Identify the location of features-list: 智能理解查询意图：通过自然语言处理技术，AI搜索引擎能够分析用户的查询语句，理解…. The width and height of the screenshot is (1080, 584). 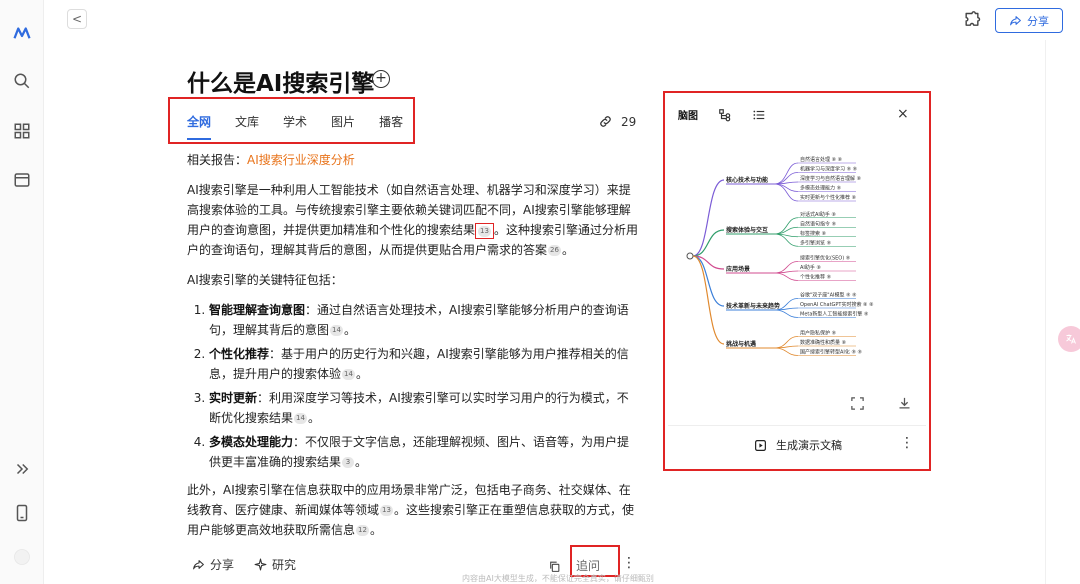
(413, 386).